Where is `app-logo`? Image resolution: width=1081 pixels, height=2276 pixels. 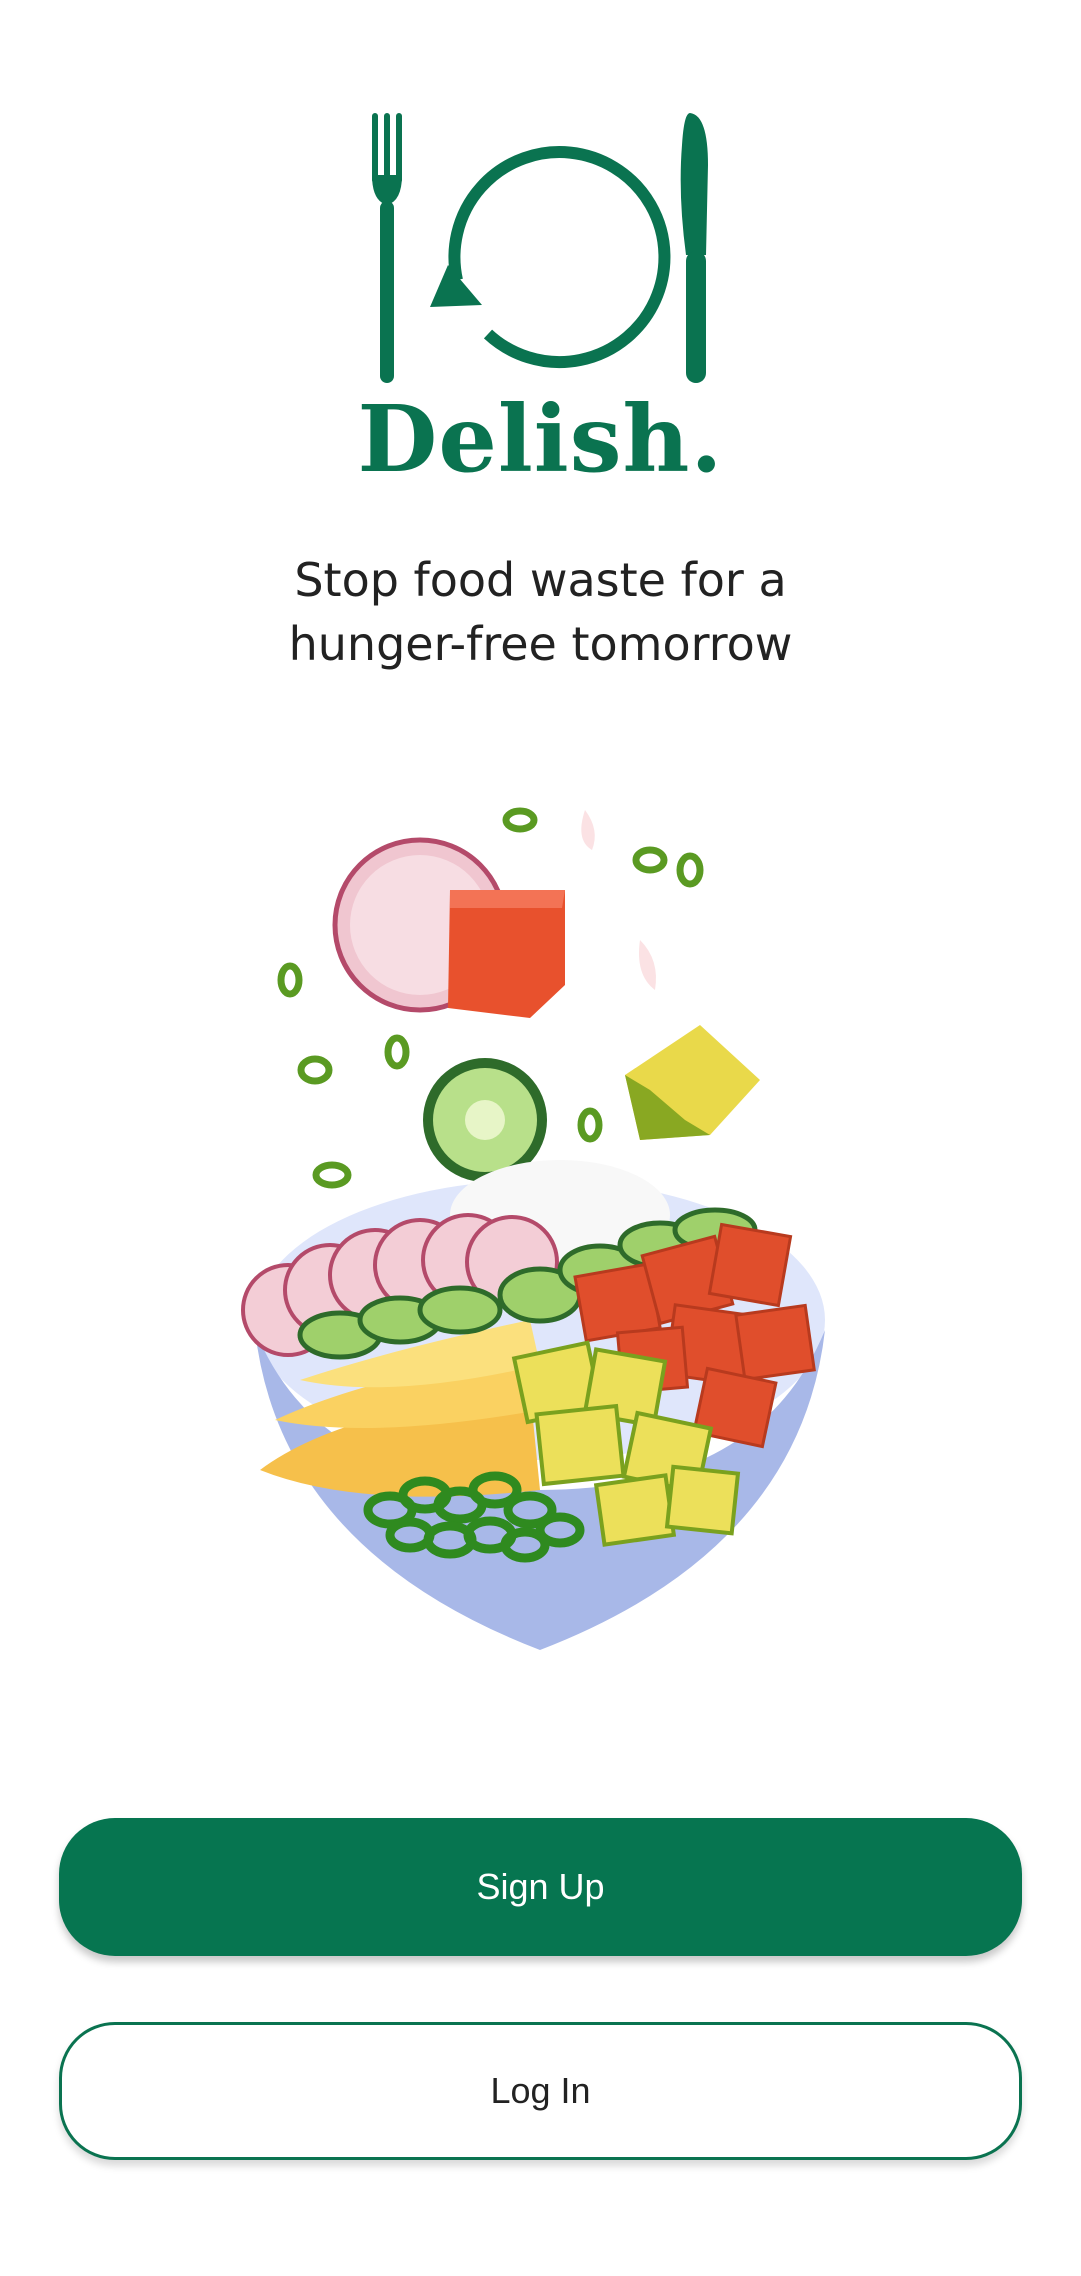
app-logo is located at coordinates (540, 255).